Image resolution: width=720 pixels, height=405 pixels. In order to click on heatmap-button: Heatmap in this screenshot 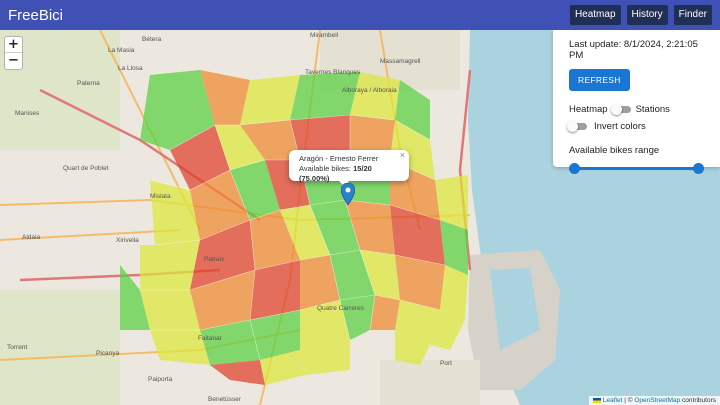, I will do `click(595, 15)`.